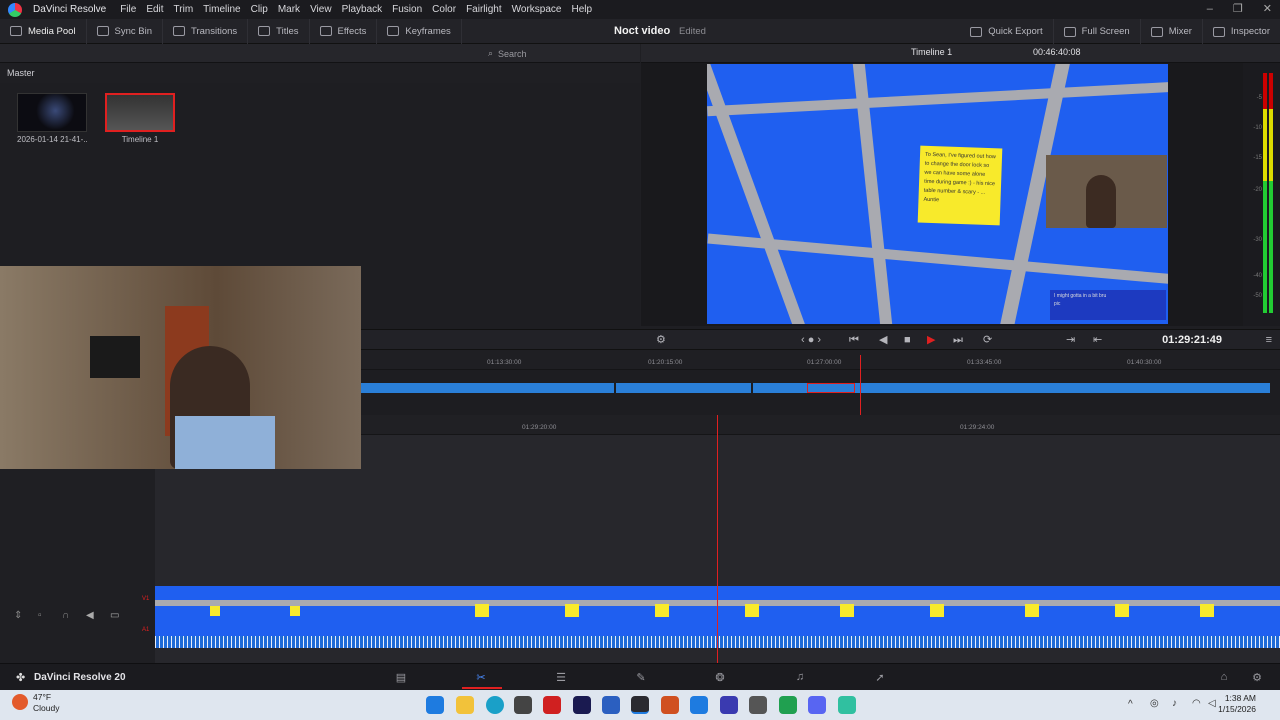 This screenshot has height=720, width=1280. I want to click on mixer-button: Mixer, so click(1172, 31).